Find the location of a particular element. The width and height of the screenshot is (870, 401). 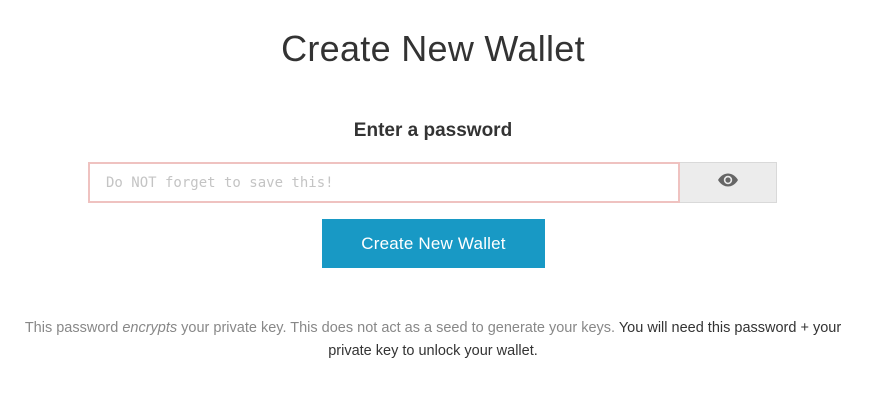

show-password-button is located at coordinates (728, 182).